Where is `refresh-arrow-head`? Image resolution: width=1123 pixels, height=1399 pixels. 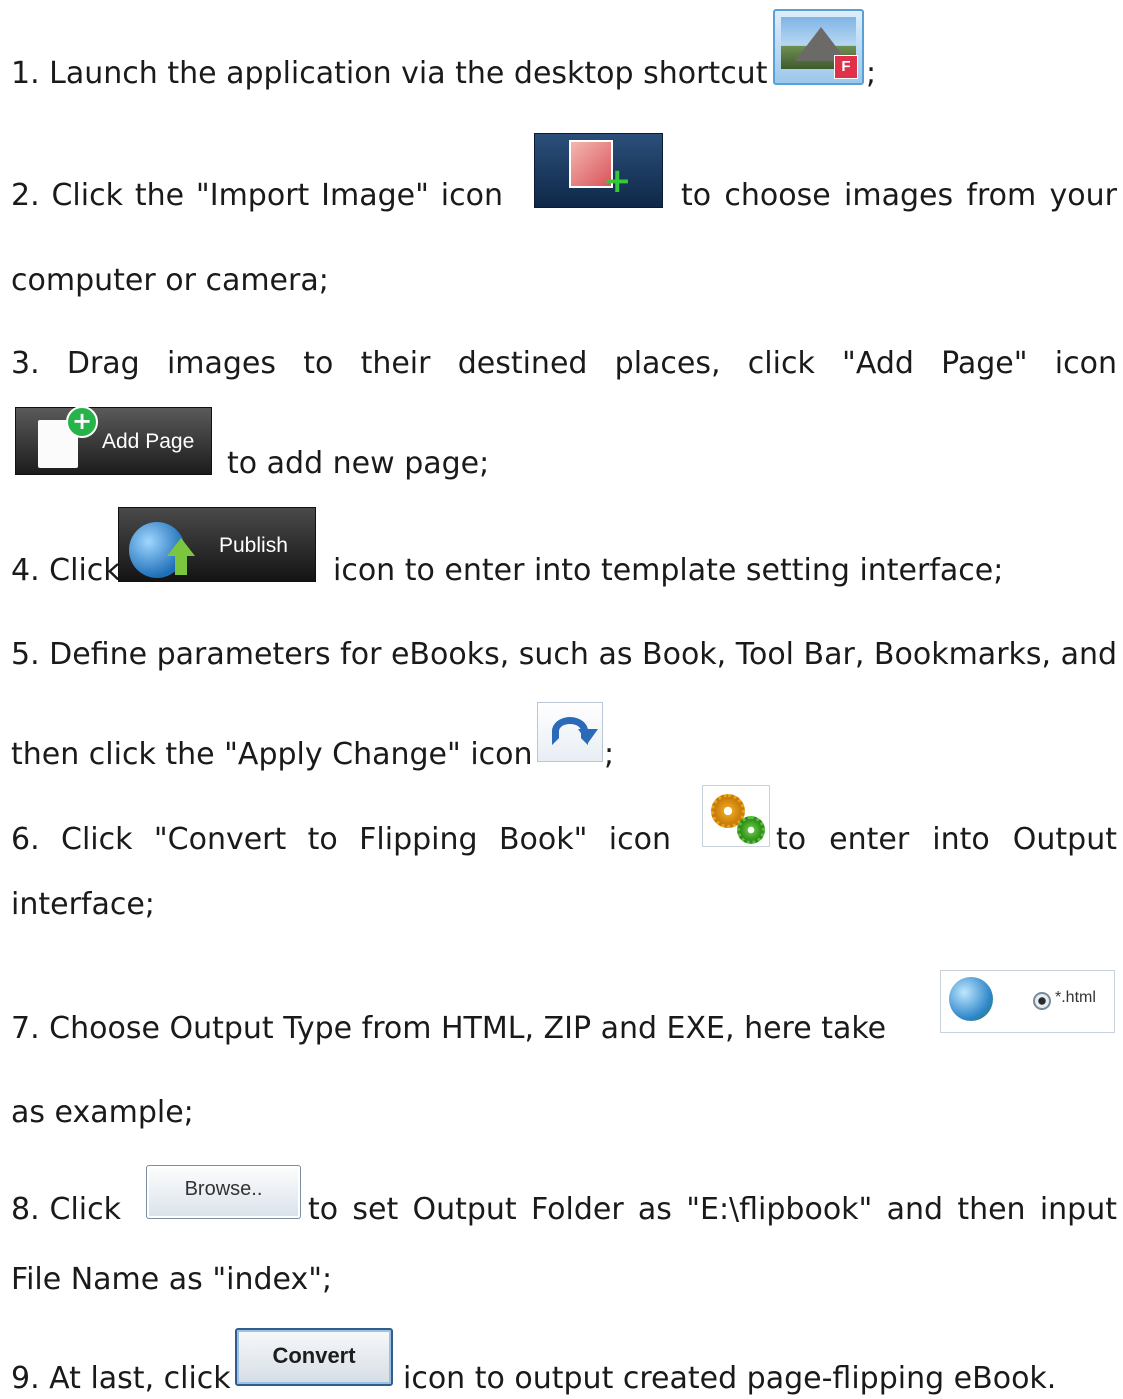 refresh-arrow-head is located at coordinates (588, 736).